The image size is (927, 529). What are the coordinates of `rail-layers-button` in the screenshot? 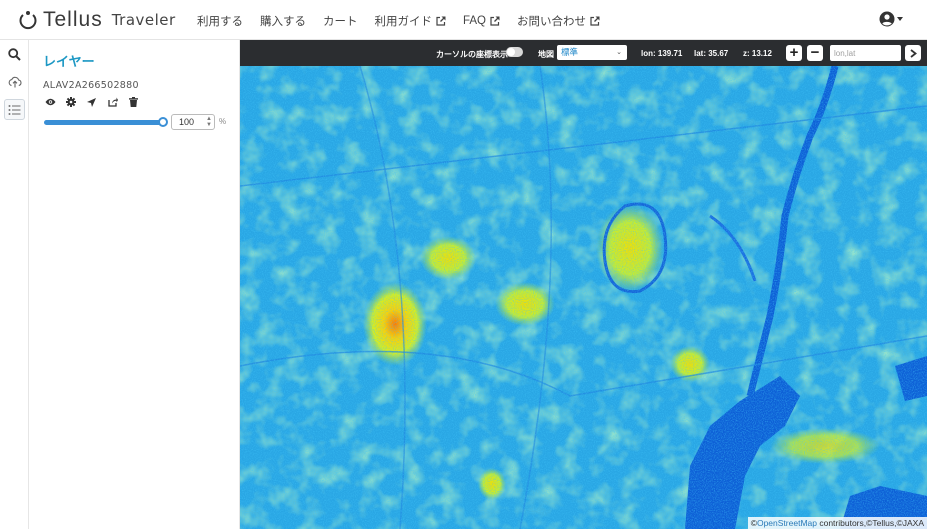 It's located at (14, 109).